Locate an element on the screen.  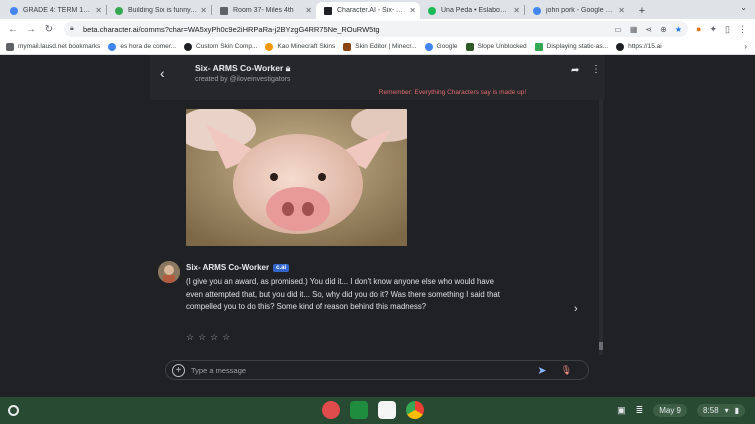
phone-hub-icon: ▣ is located at coordinates (621, 410).